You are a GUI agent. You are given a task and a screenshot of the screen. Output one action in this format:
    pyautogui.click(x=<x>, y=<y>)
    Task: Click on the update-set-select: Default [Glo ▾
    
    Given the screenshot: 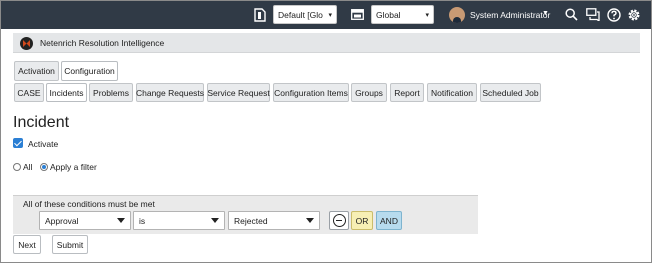 What is the action you would take?
    pyautogui.click(x=305, y=14)
    